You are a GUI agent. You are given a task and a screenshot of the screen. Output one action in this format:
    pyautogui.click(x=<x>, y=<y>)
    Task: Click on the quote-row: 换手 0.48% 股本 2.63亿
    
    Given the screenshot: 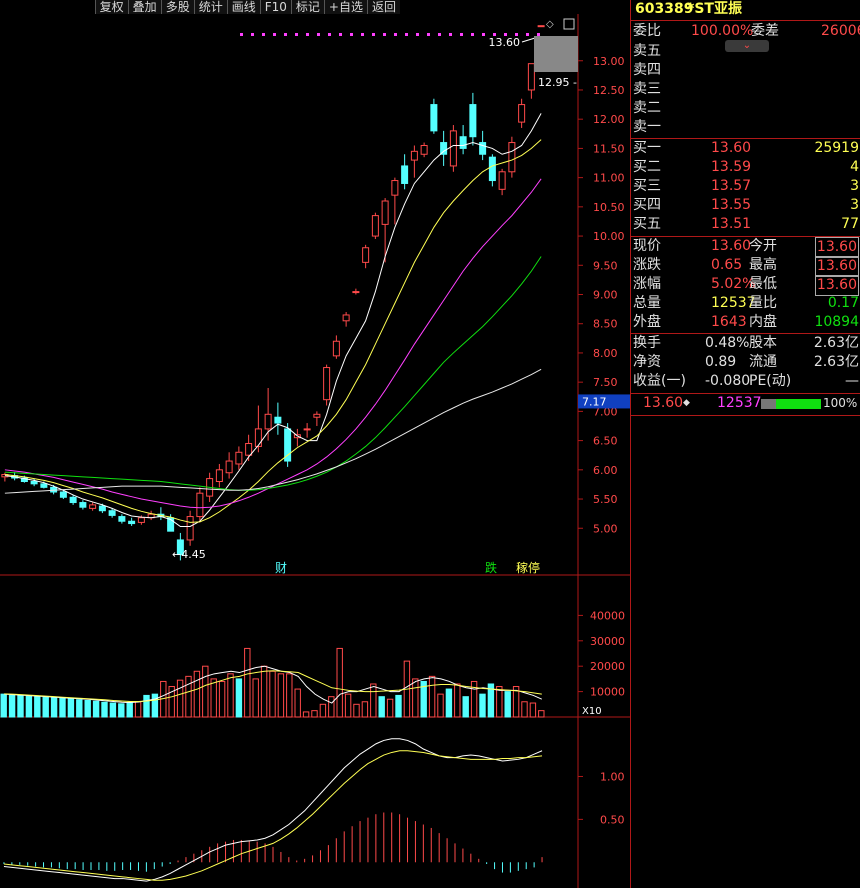 What is the action you would take?
    pyautogui.click(x=745, y=343)
    